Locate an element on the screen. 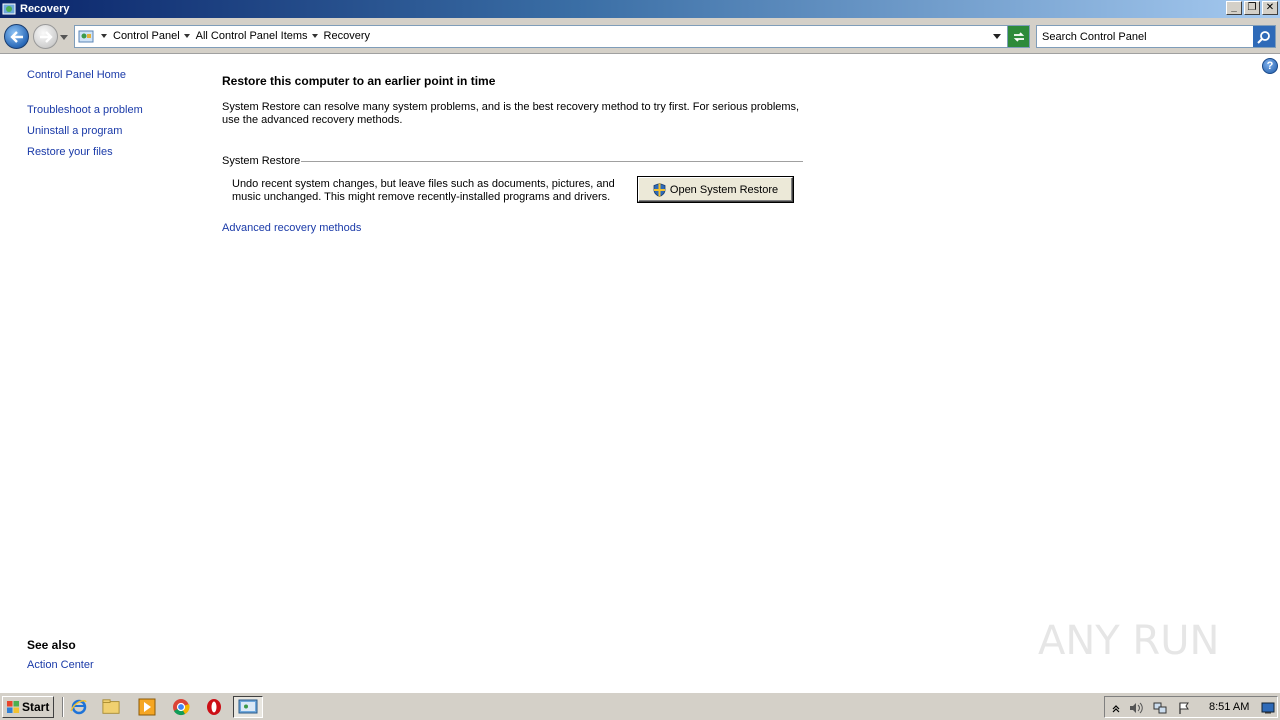  anyrun-watermark-logo: ANY RUN is located at coordinates (1128, 641).